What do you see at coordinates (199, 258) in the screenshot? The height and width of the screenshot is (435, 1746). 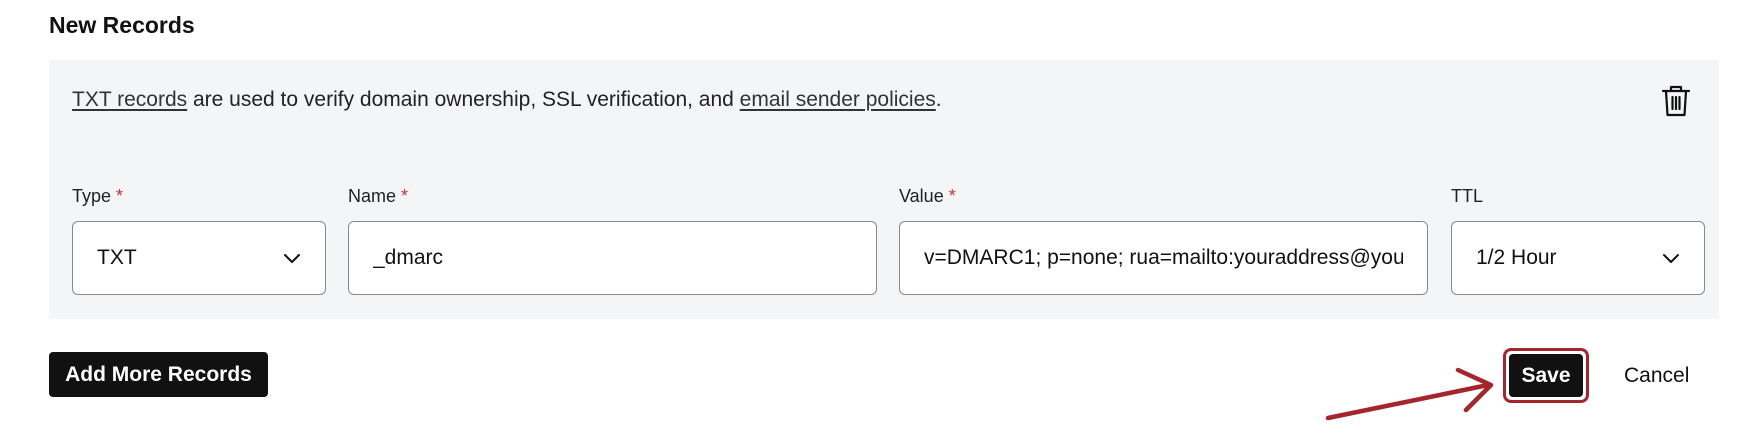 I see `type-select: TXT` at bounding box center [199, 258].